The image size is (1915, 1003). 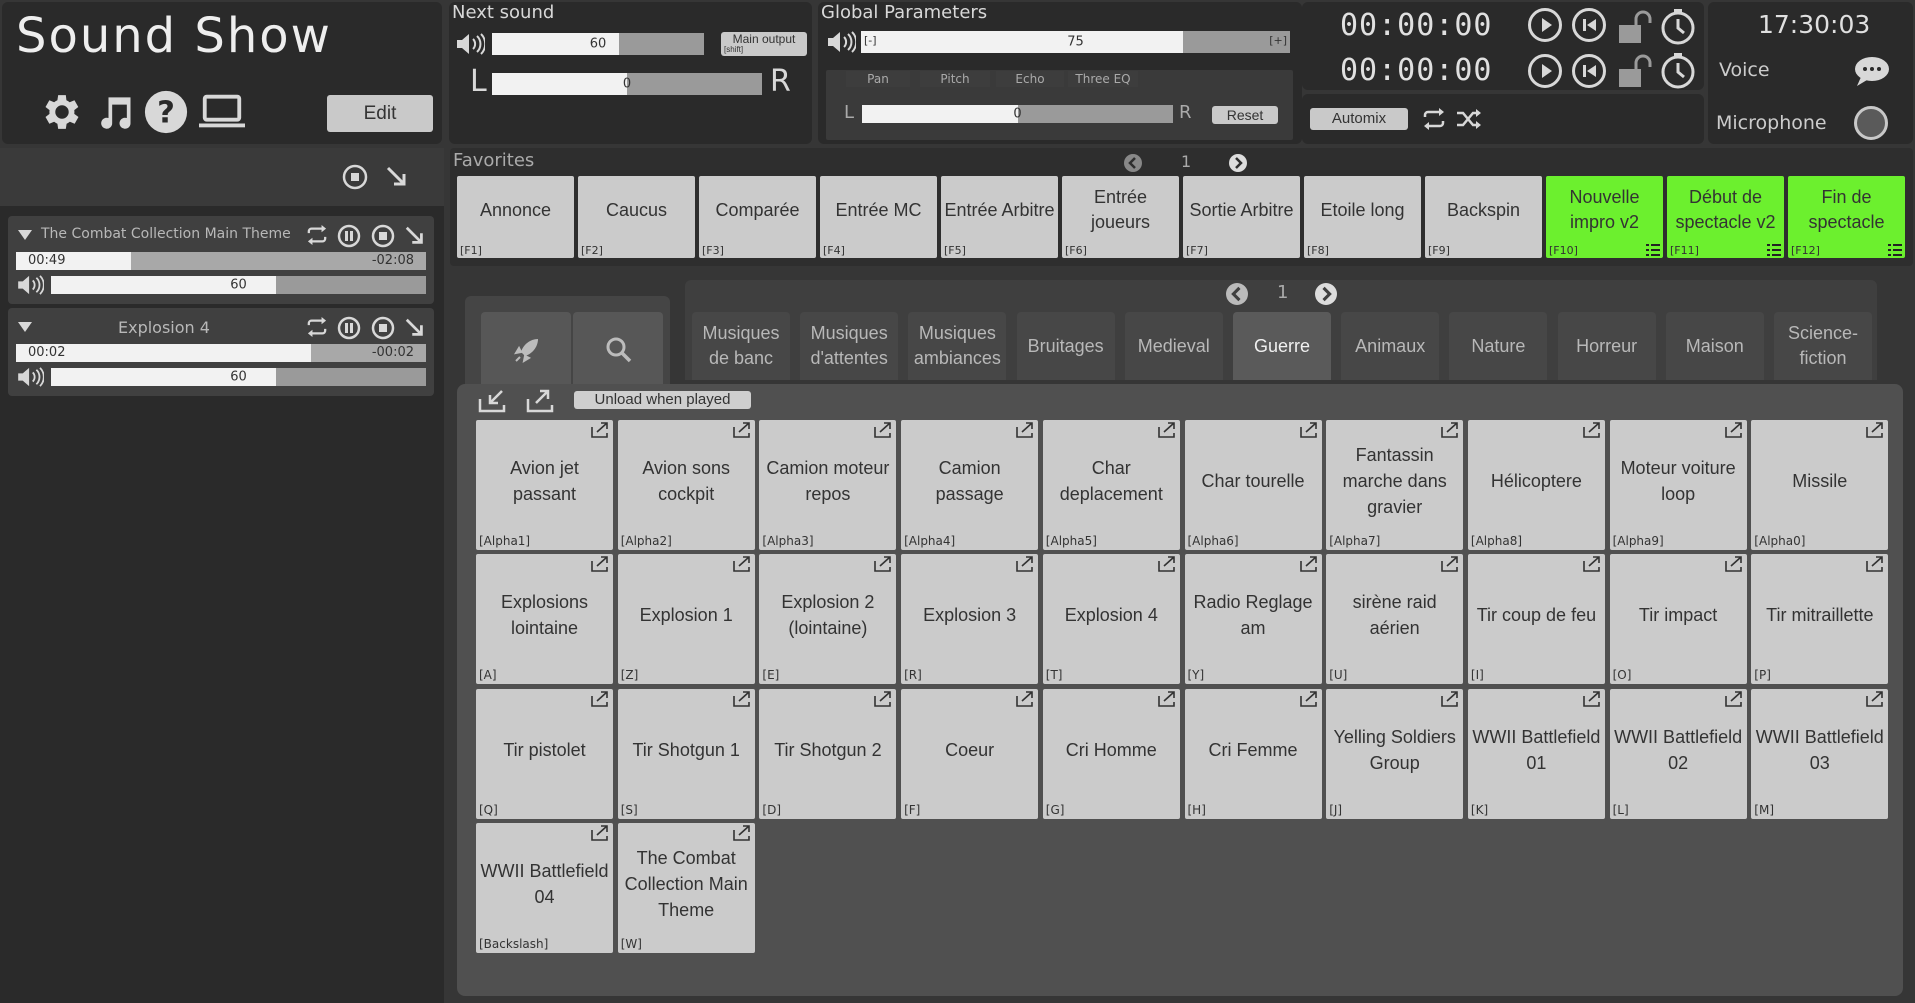 I want to click on sound-tile: WWII Battlefield 03 [M], so click(x=1820, y=753).